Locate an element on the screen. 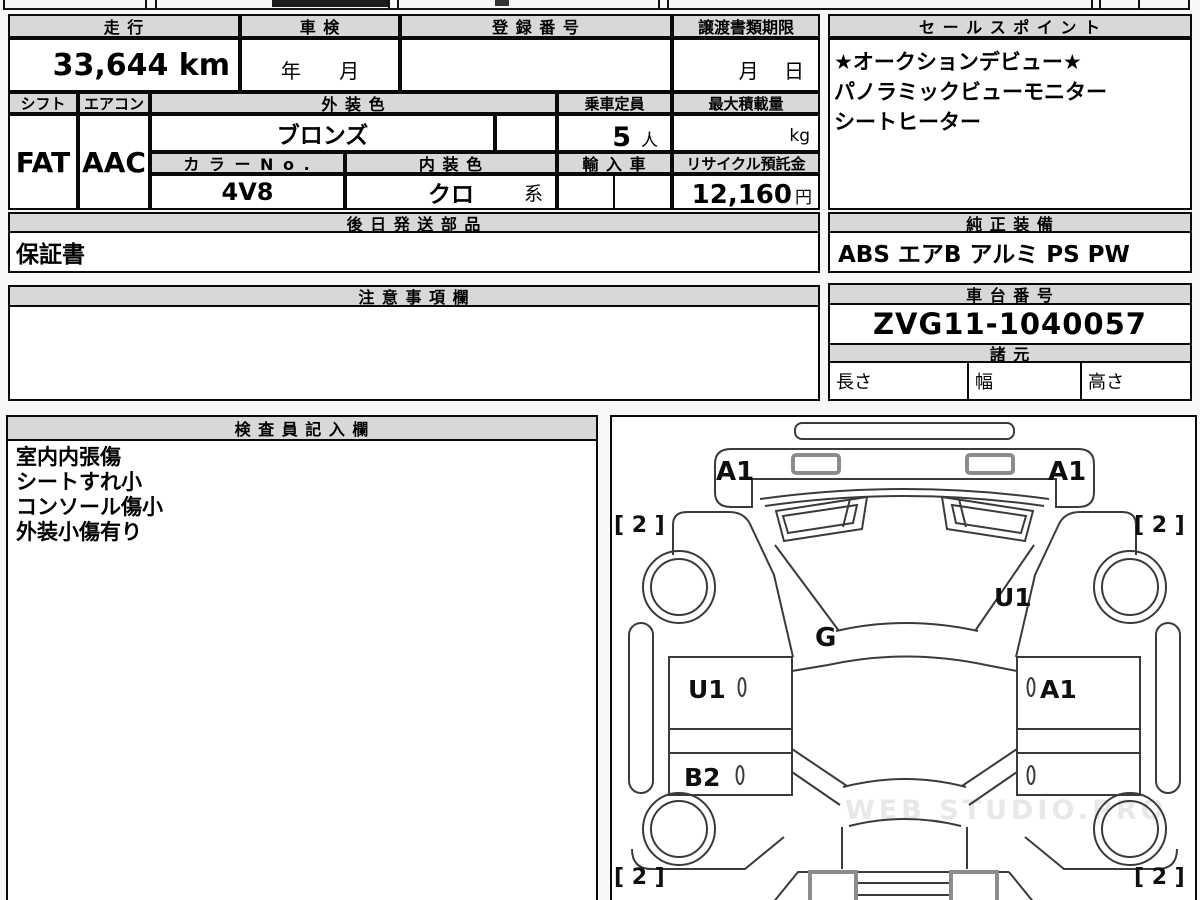 The width and height of the screenshot is (1200, 900). transfer-deadline-header: 譲渡書類期限 is located at coordinates (746, 26).